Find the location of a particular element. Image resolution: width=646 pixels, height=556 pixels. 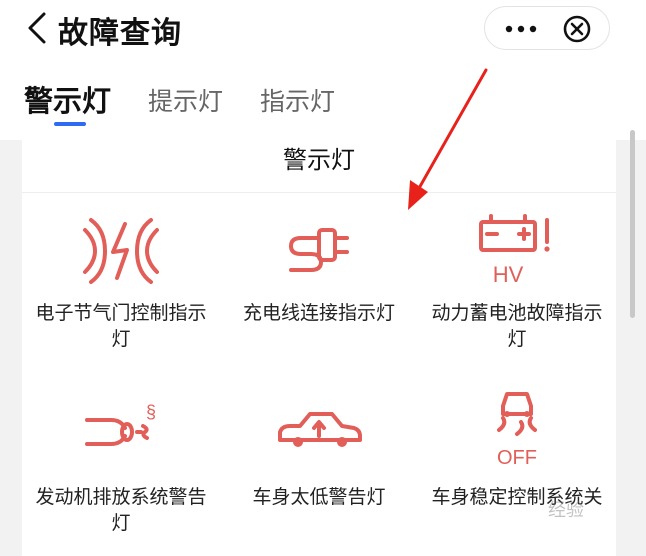

grid-item-emission: § 发动机排放系统警告灯 is located at coordinates (121, 466).